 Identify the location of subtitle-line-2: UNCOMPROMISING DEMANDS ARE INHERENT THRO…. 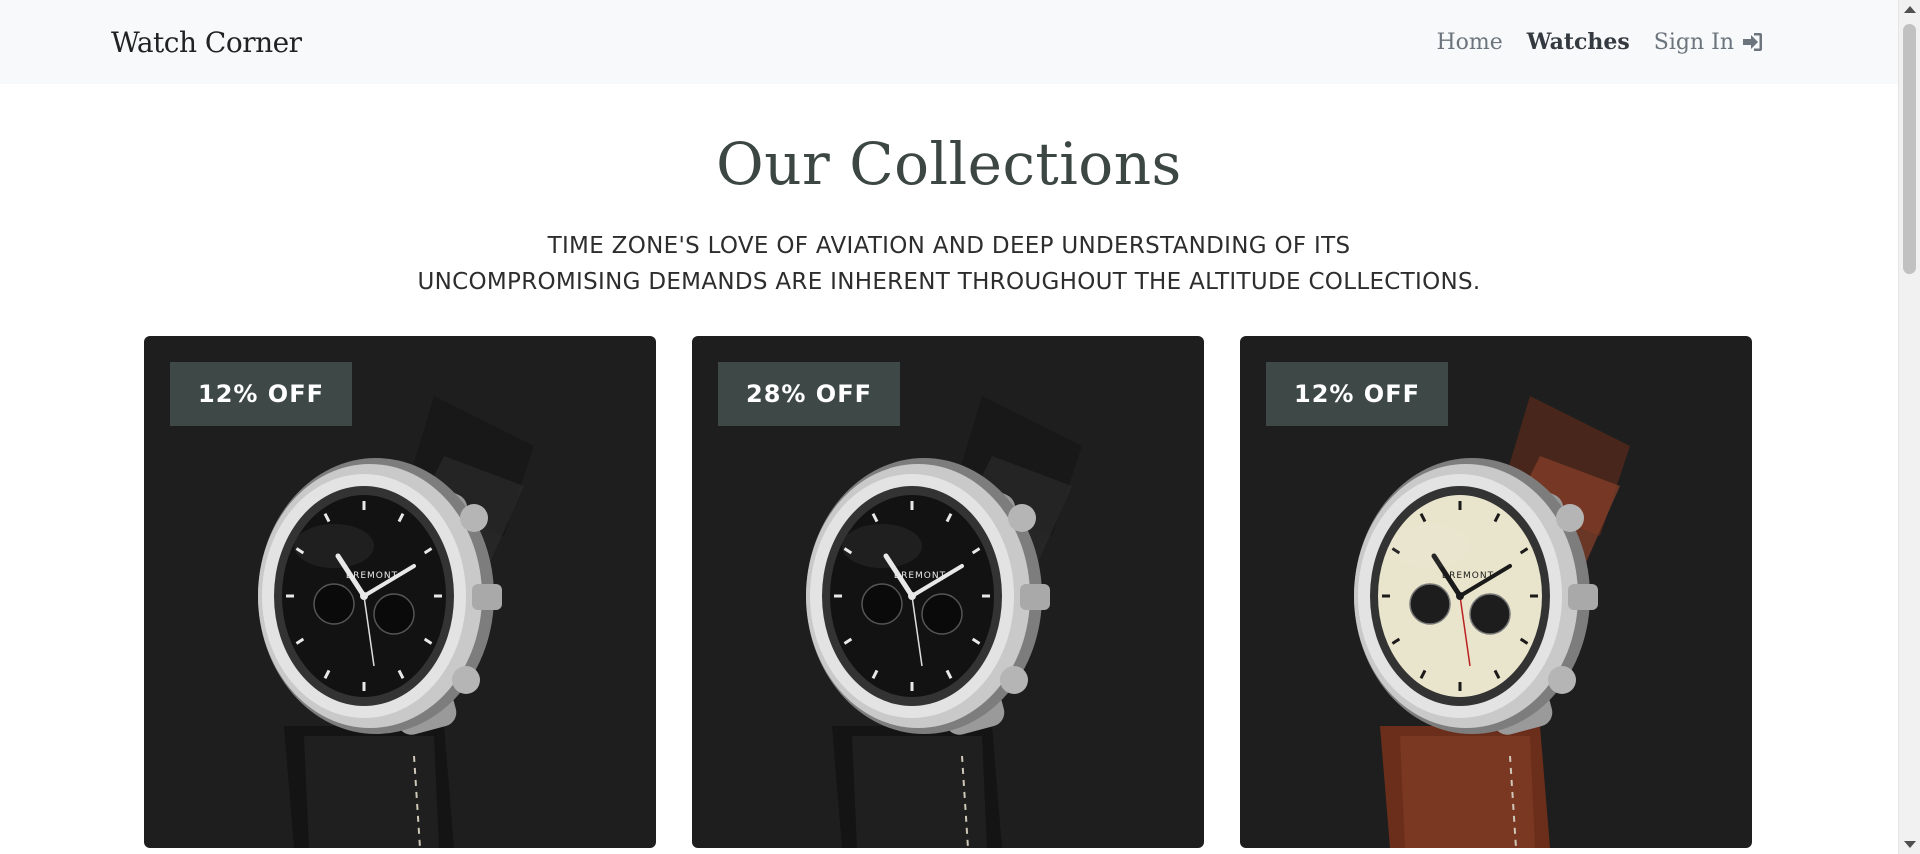
(949, 282).